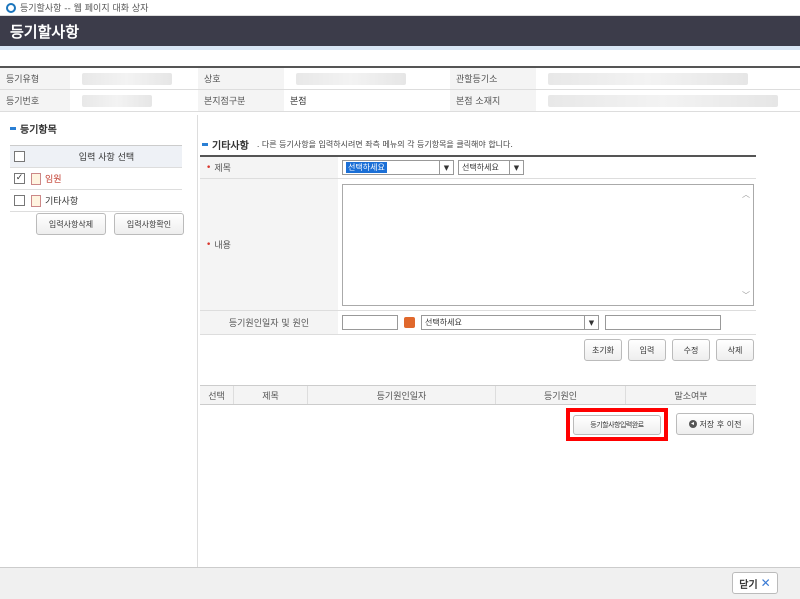  Describe the element at coordinates (409, 322) in the screenshot. I see `calendar-icon` at that location.